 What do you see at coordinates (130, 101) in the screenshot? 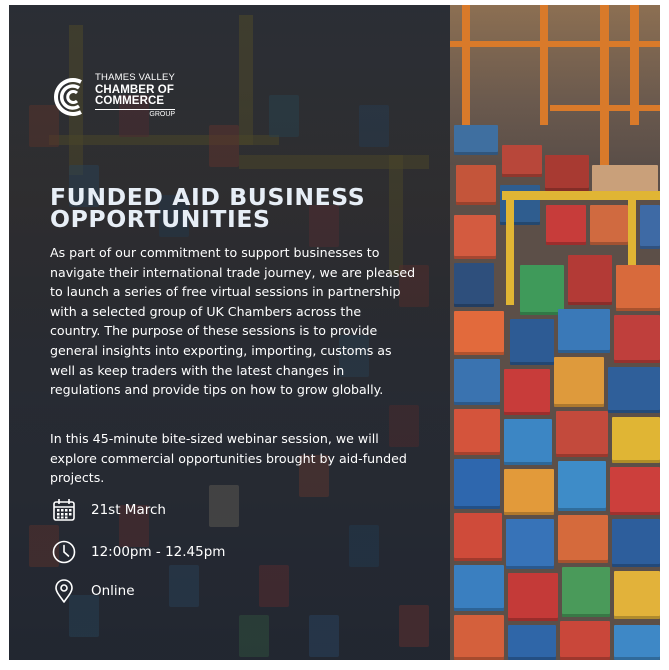
I see `logo-line-3: COMMERCE` at bounding box center [130, 101].